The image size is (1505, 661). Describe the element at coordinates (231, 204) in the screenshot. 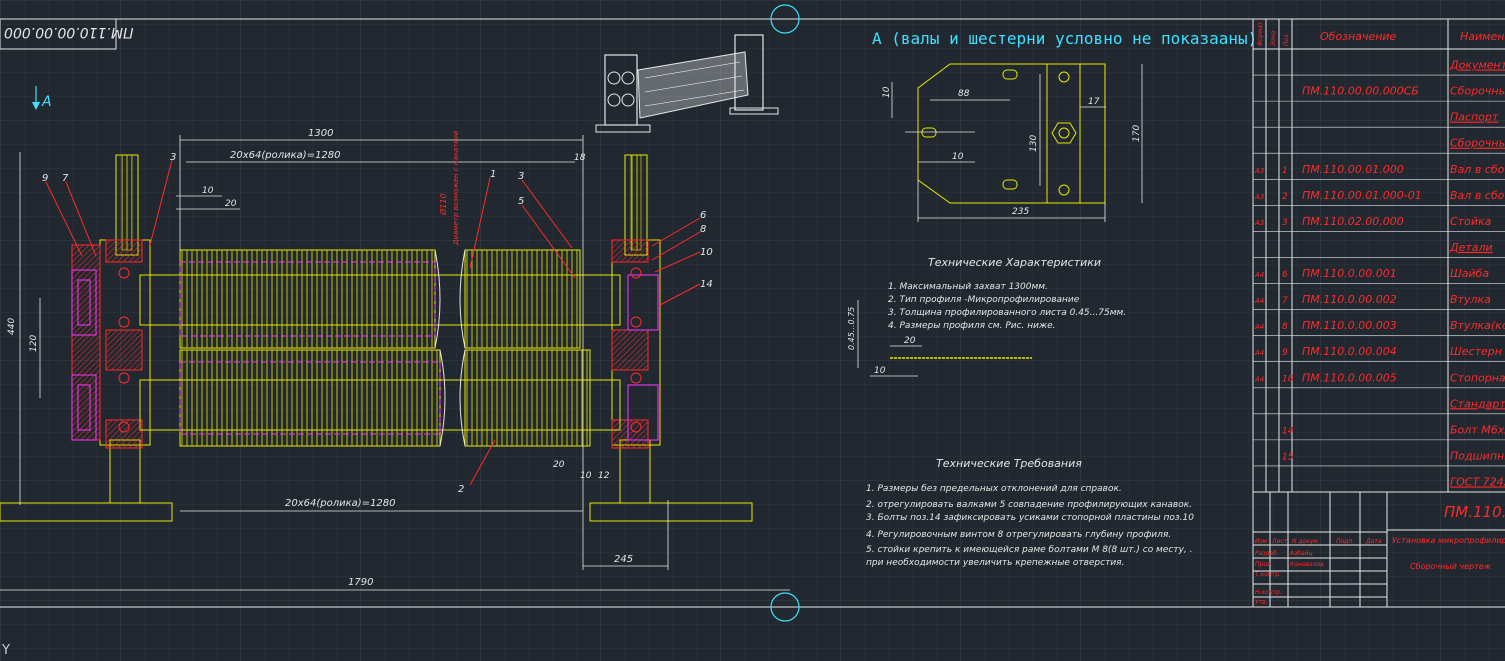

I see `dim-20: 20` at that location.